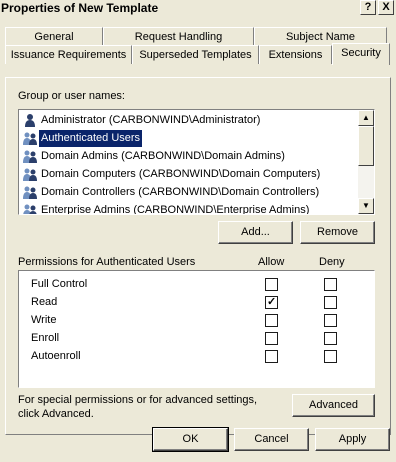 This screenshot has height=462, width=396. I want to click on permissions-label: Permissions for Authenticated Users, so click(107, 262).